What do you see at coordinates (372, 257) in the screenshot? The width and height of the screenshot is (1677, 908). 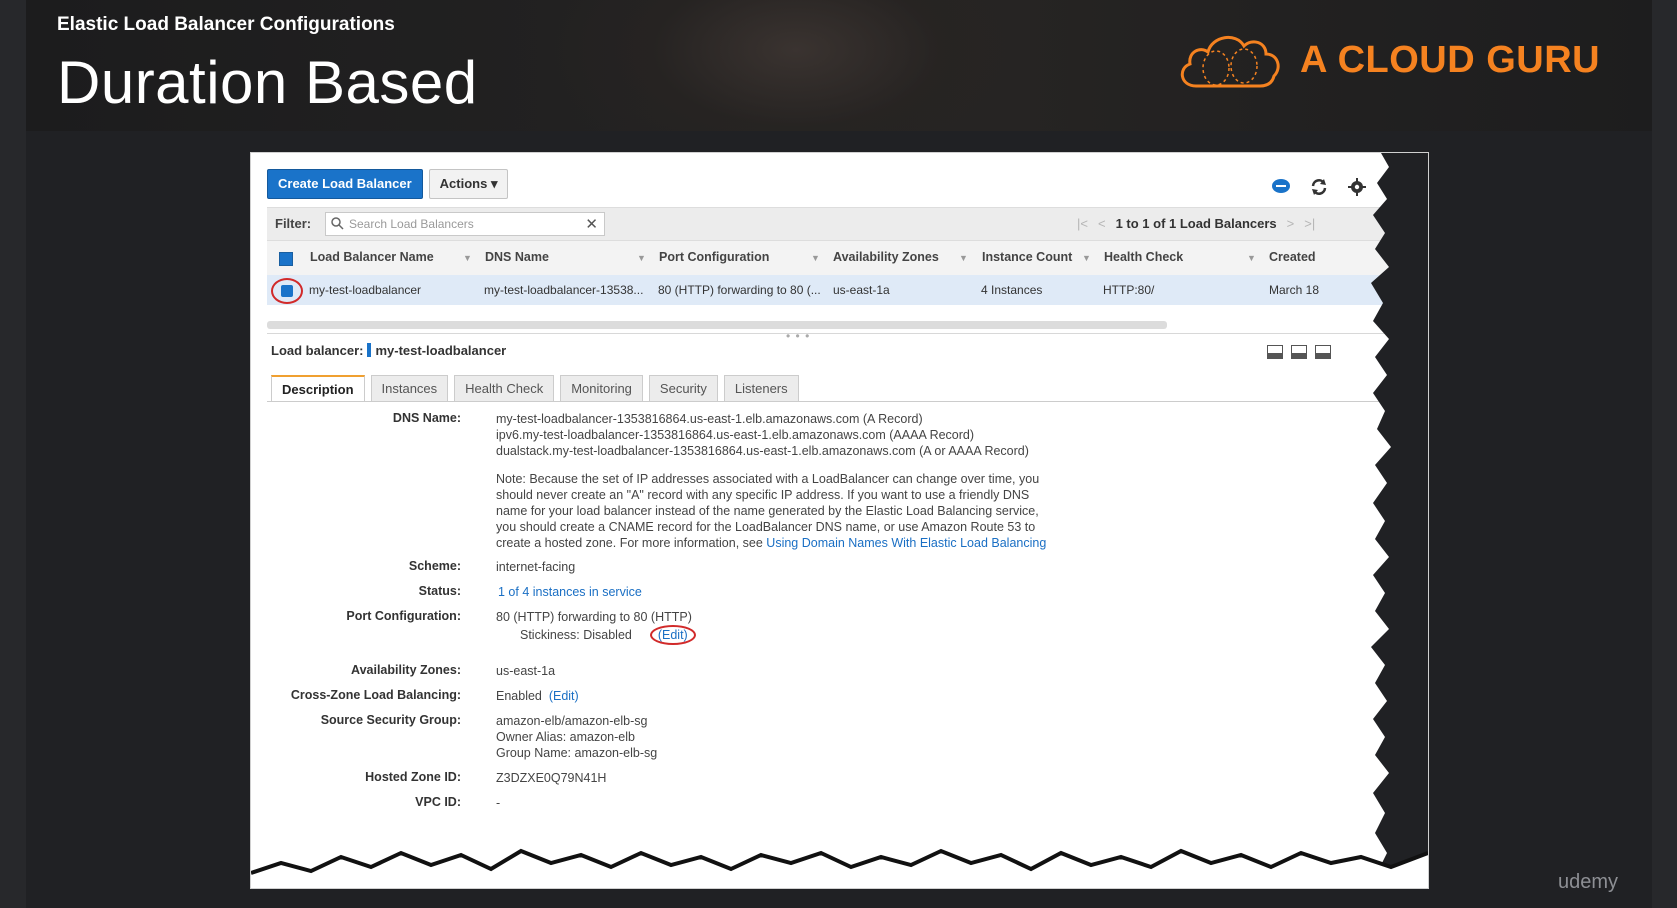 I see `col-header-name: Load Balancer Name` at bounding box center [372, 257].